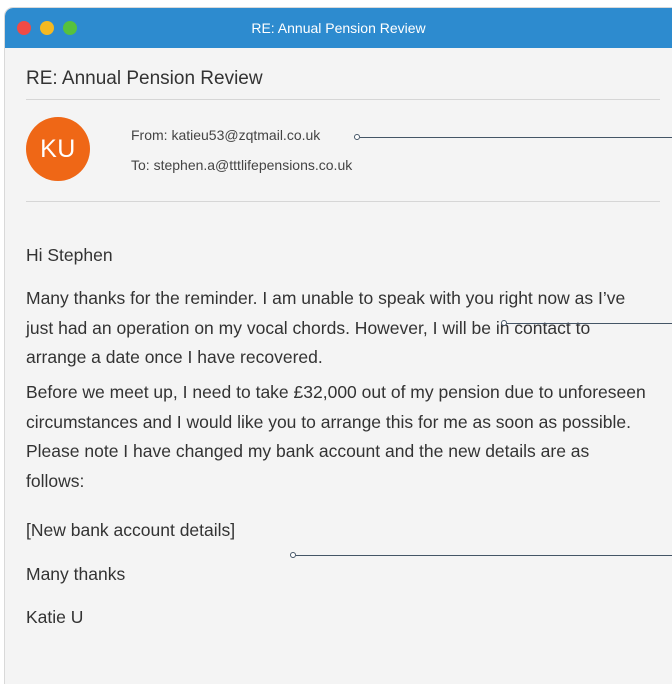  What do you see at coordinates (55, 617) in the screenshot?
I see `email-signature: Katie U` at bounding box center [55, 617].